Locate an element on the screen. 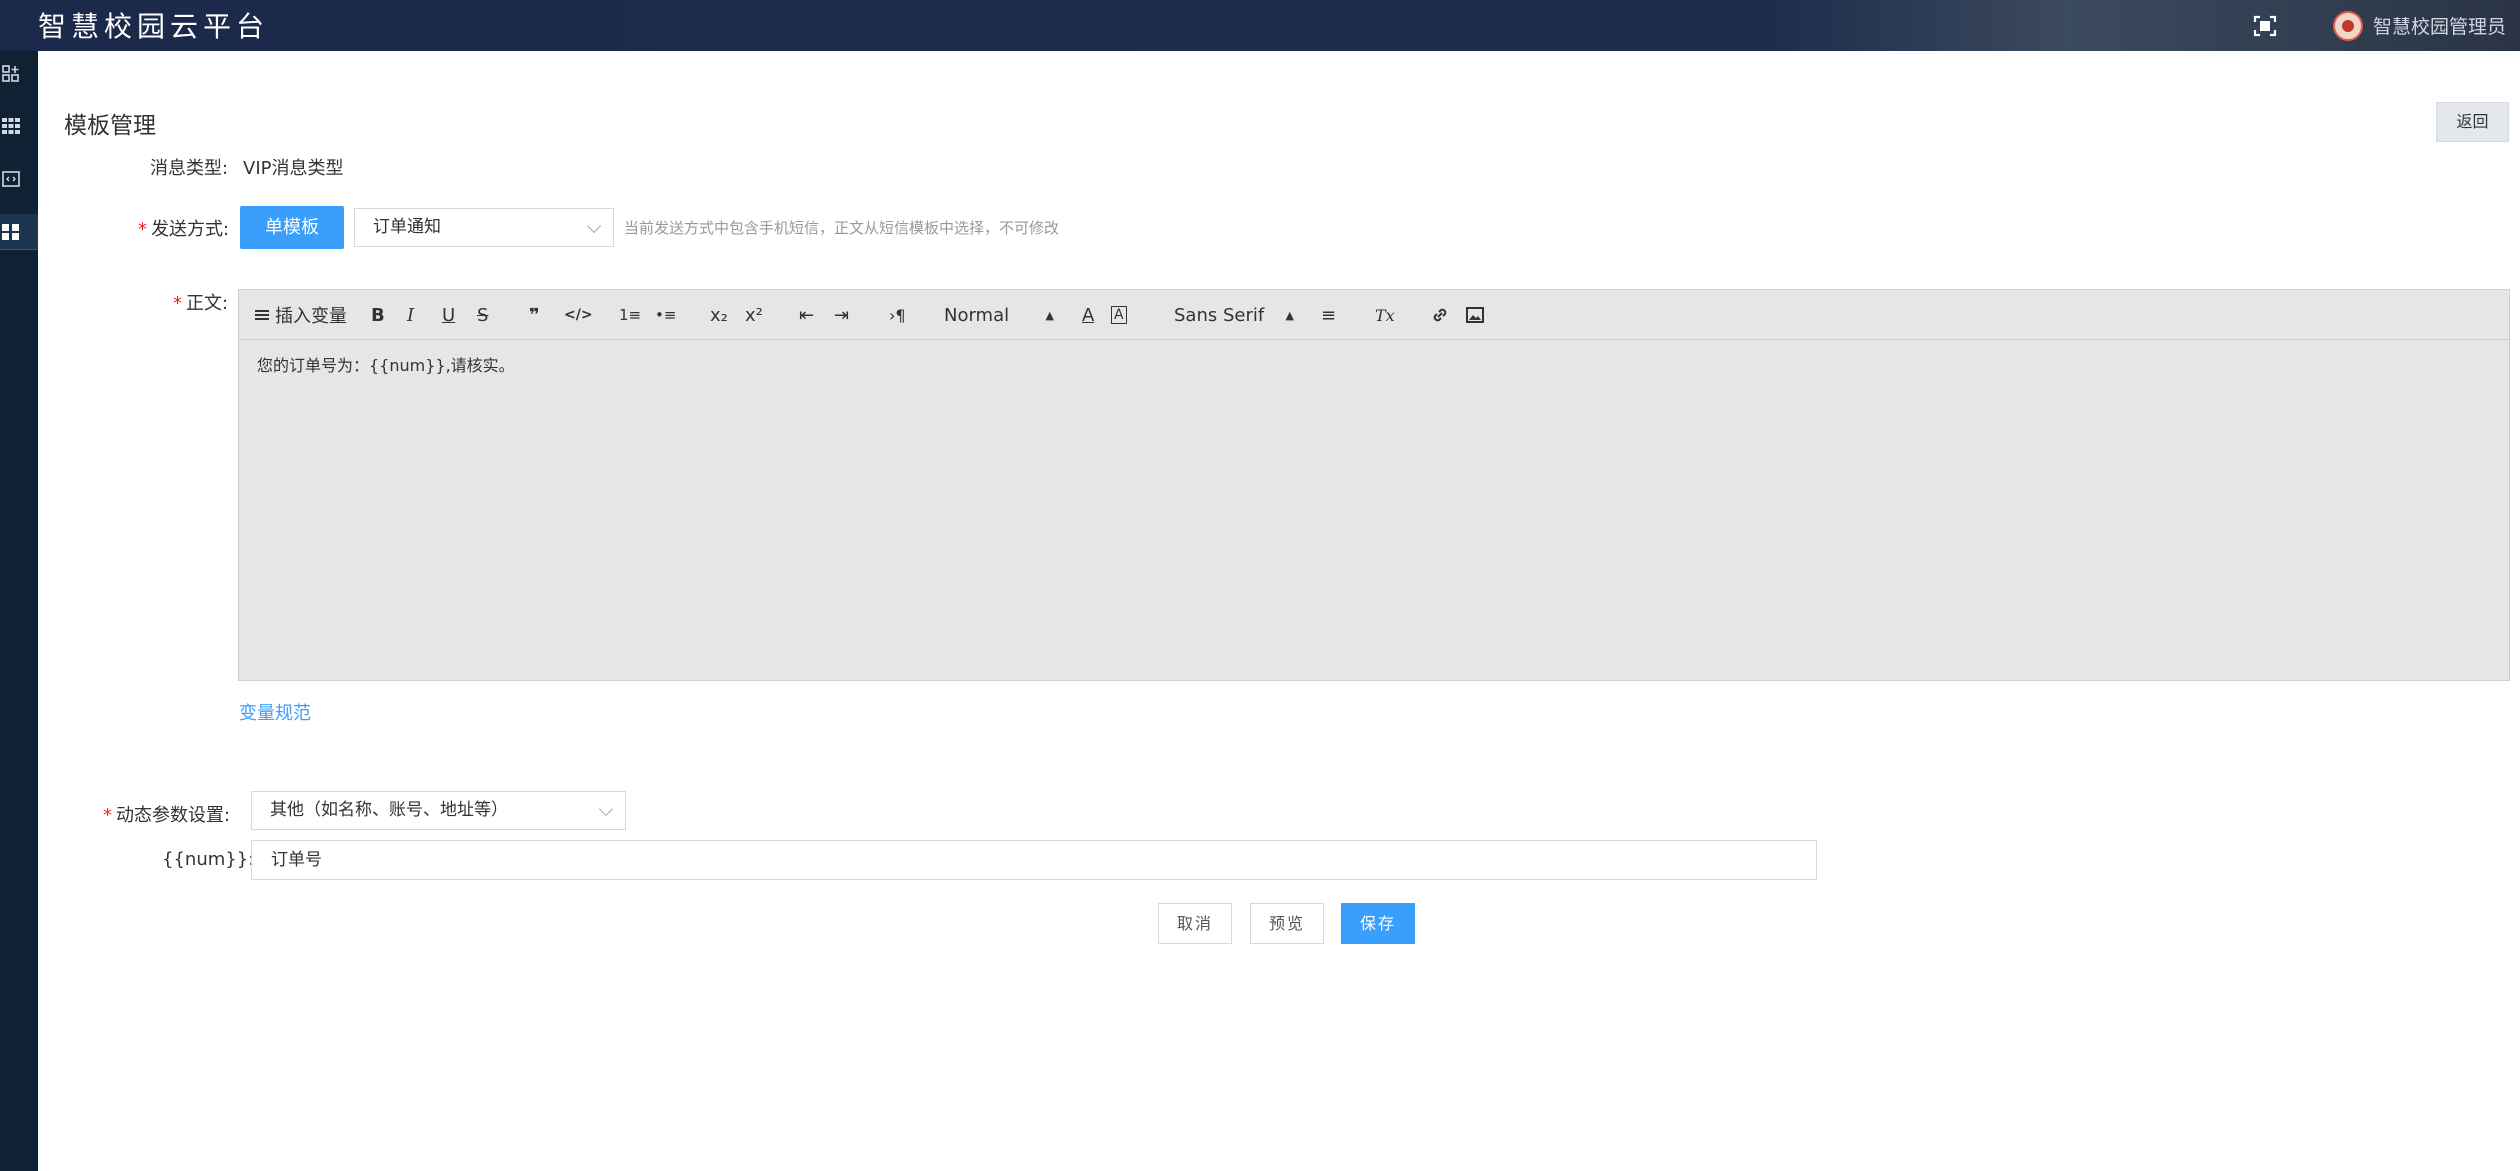 The height and width of the screenshot is (1171, 2520). underline-button: U is located at coordinates (448, 315).